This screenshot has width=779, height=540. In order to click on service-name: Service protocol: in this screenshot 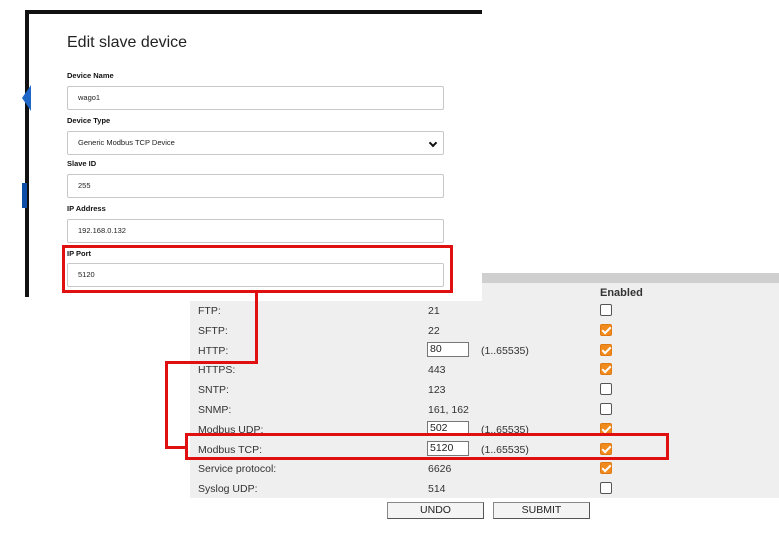, I will do `click(237, 469)`.